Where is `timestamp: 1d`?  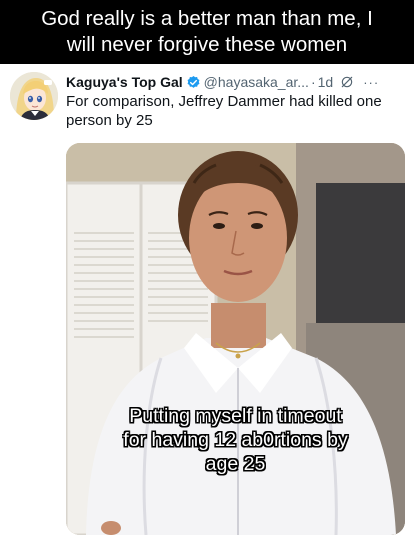 timestamp: 1d is located at coordinates (326, 82).